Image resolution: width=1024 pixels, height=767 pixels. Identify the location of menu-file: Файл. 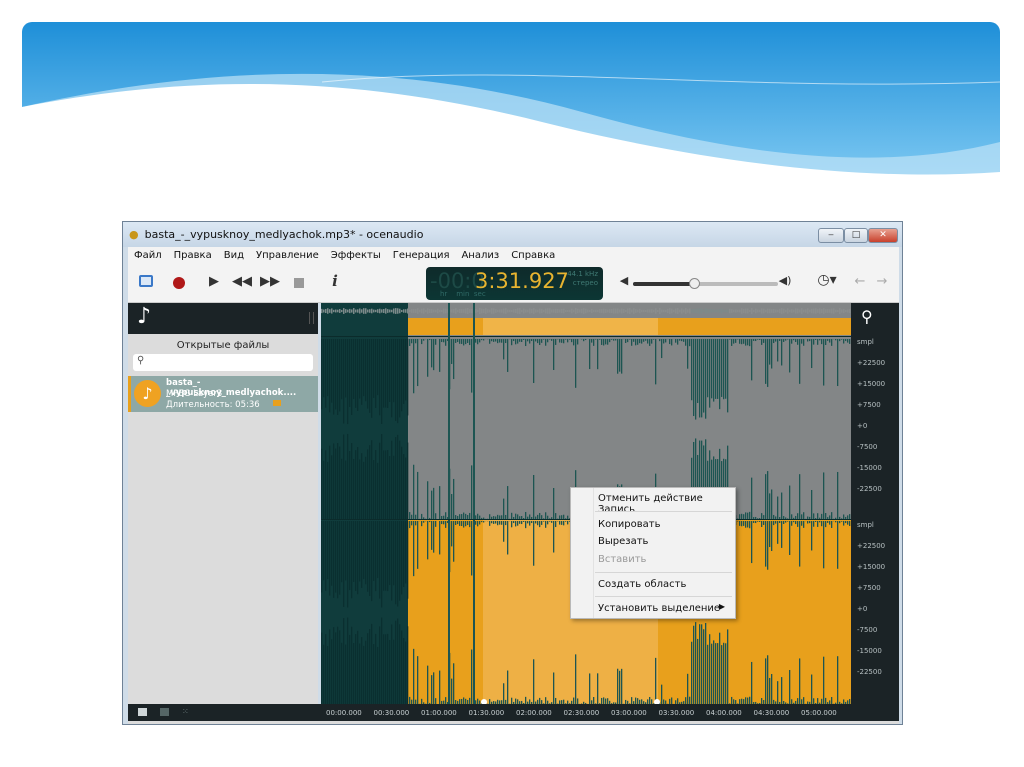
(148, 255).